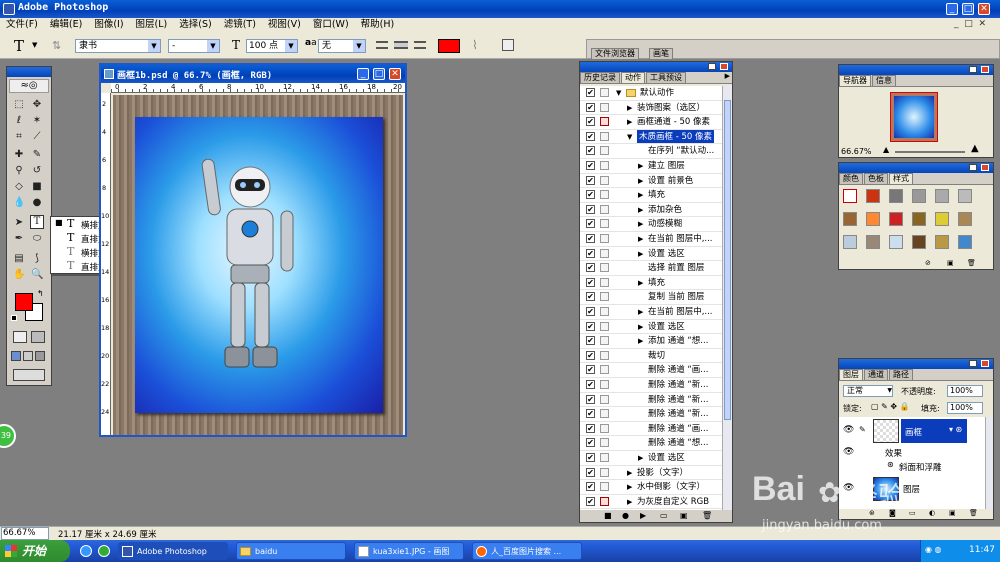  I want to click on navigator-thumbnail, so click(914, 117).